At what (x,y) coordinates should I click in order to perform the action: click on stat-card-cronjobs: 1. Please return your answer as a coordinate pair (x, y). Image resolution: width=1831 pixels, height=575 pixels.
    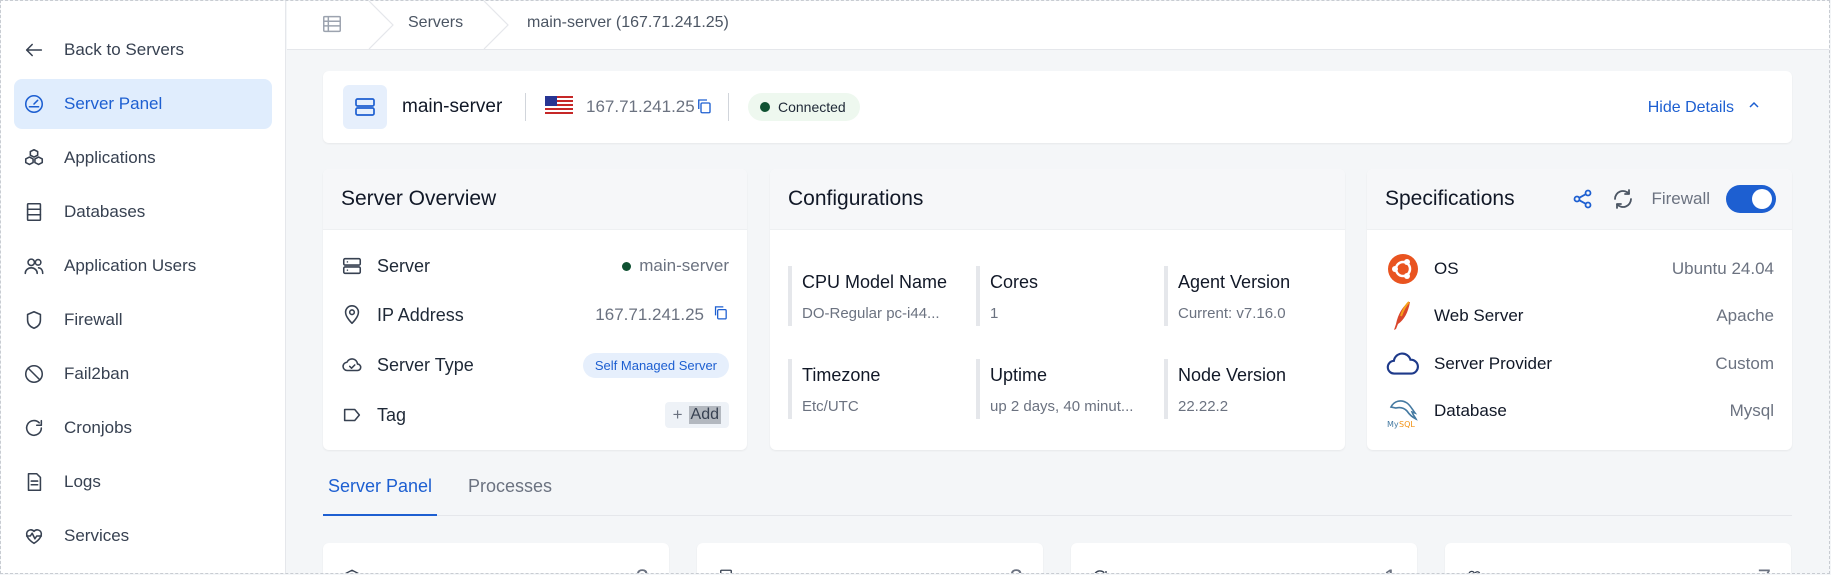
    Looking at the image, I should click on (1244, 558).